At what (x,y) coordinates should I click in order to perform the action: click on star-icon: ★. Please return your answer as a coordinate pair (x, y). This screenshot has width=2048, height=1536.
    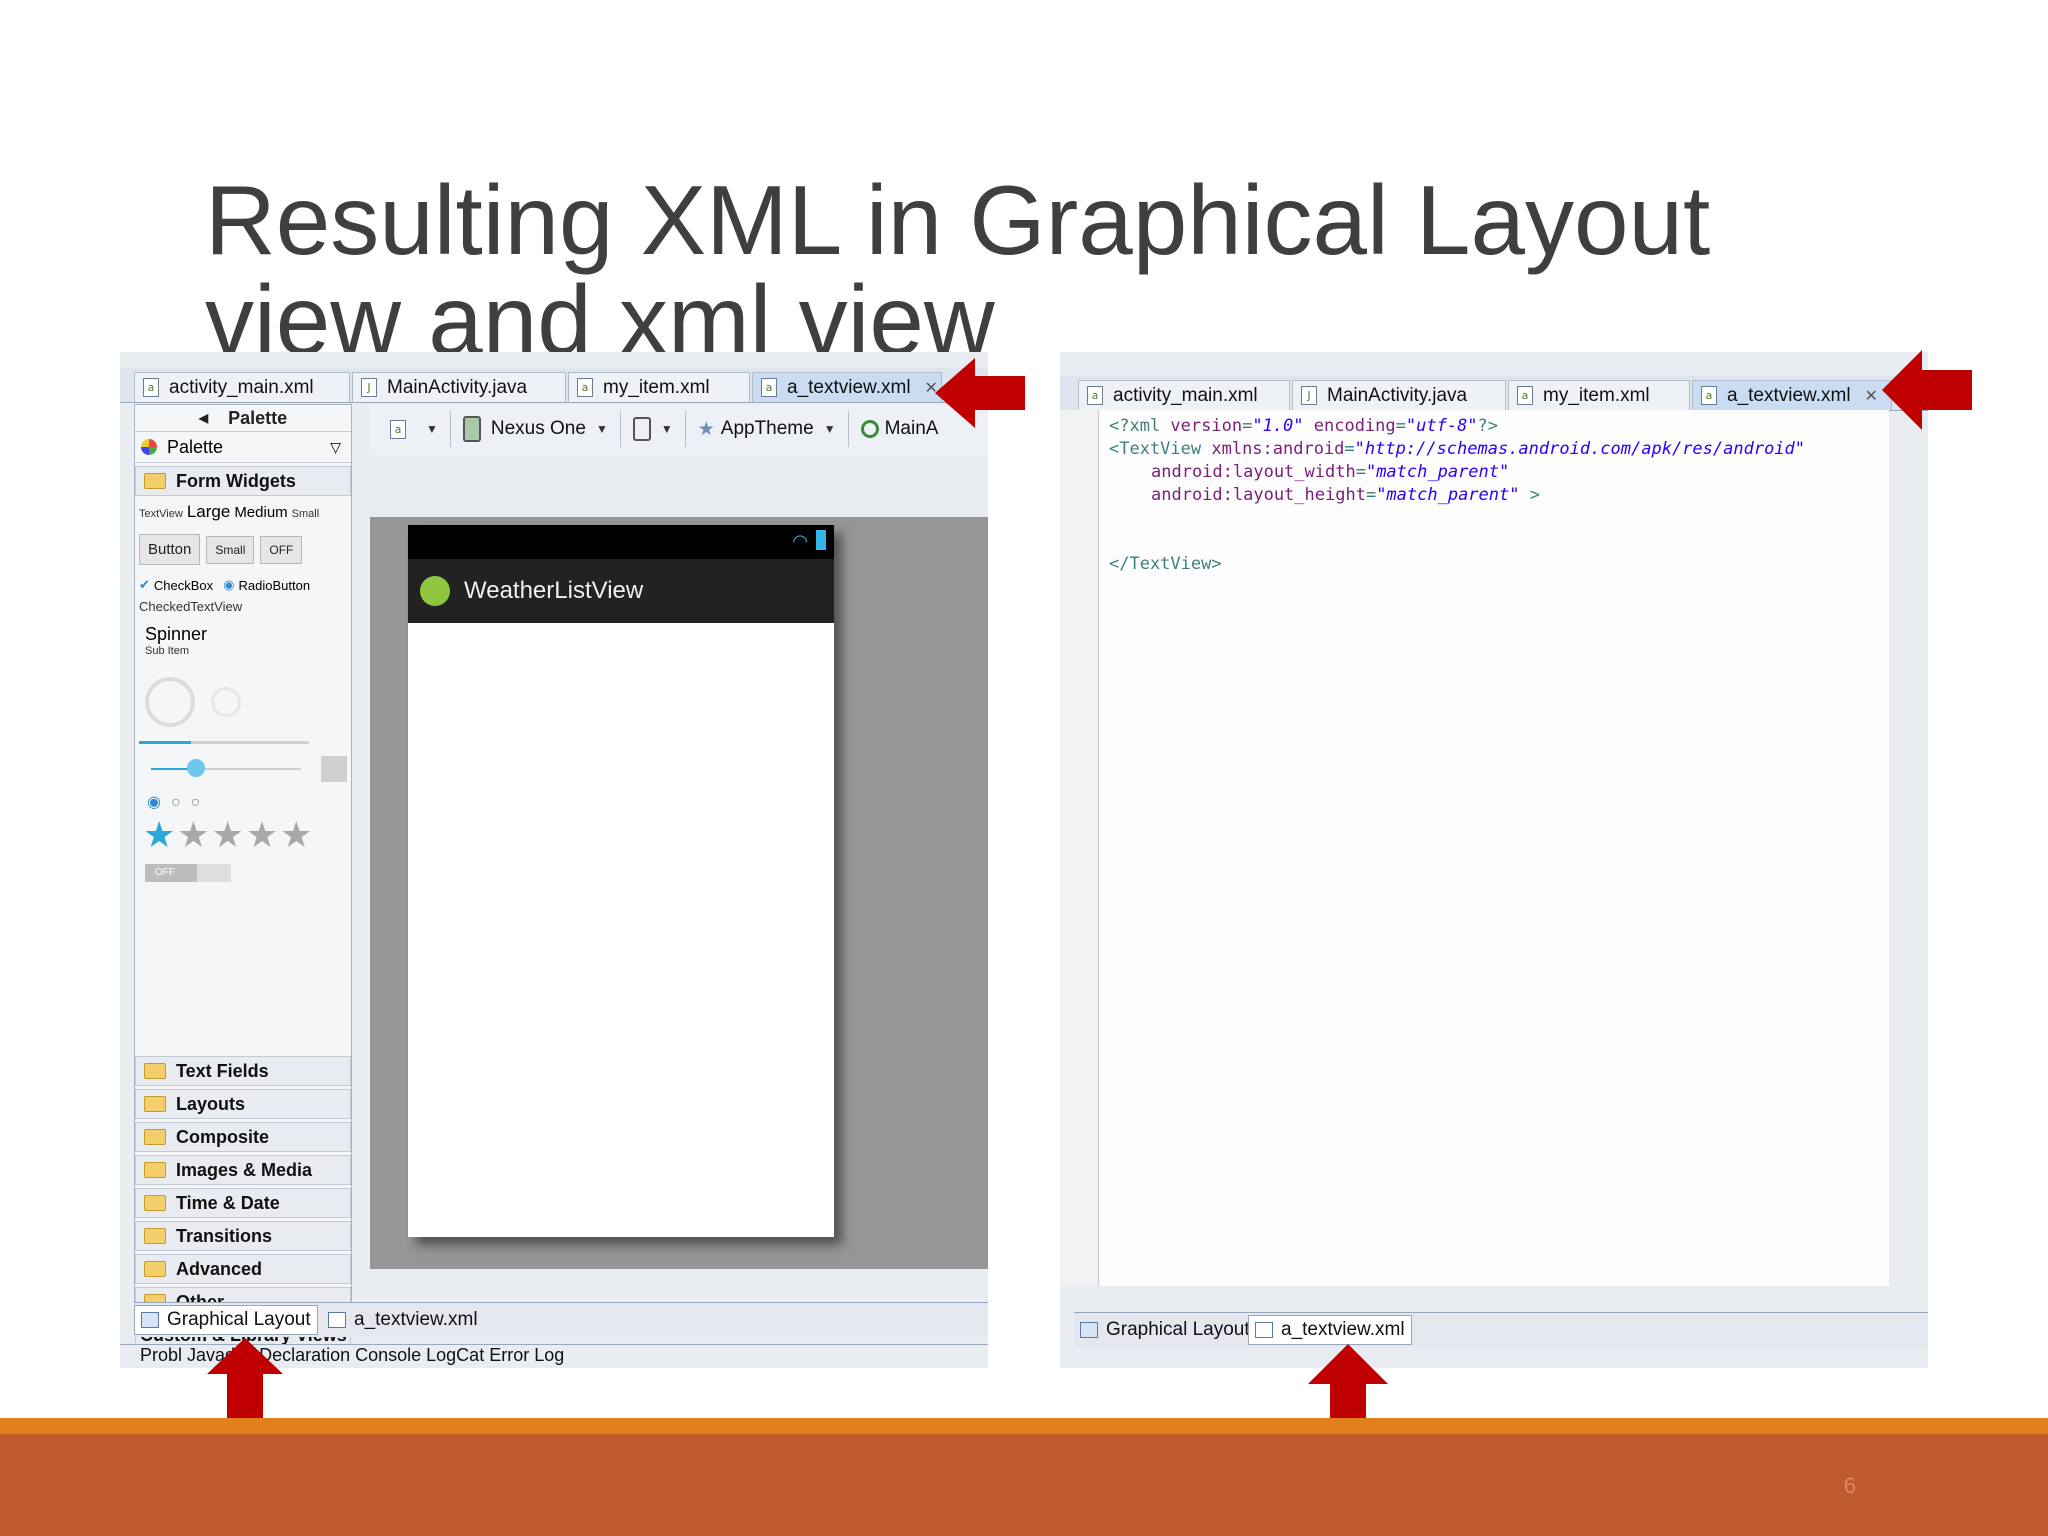
    Looking at the image, I should click on (706, 429).